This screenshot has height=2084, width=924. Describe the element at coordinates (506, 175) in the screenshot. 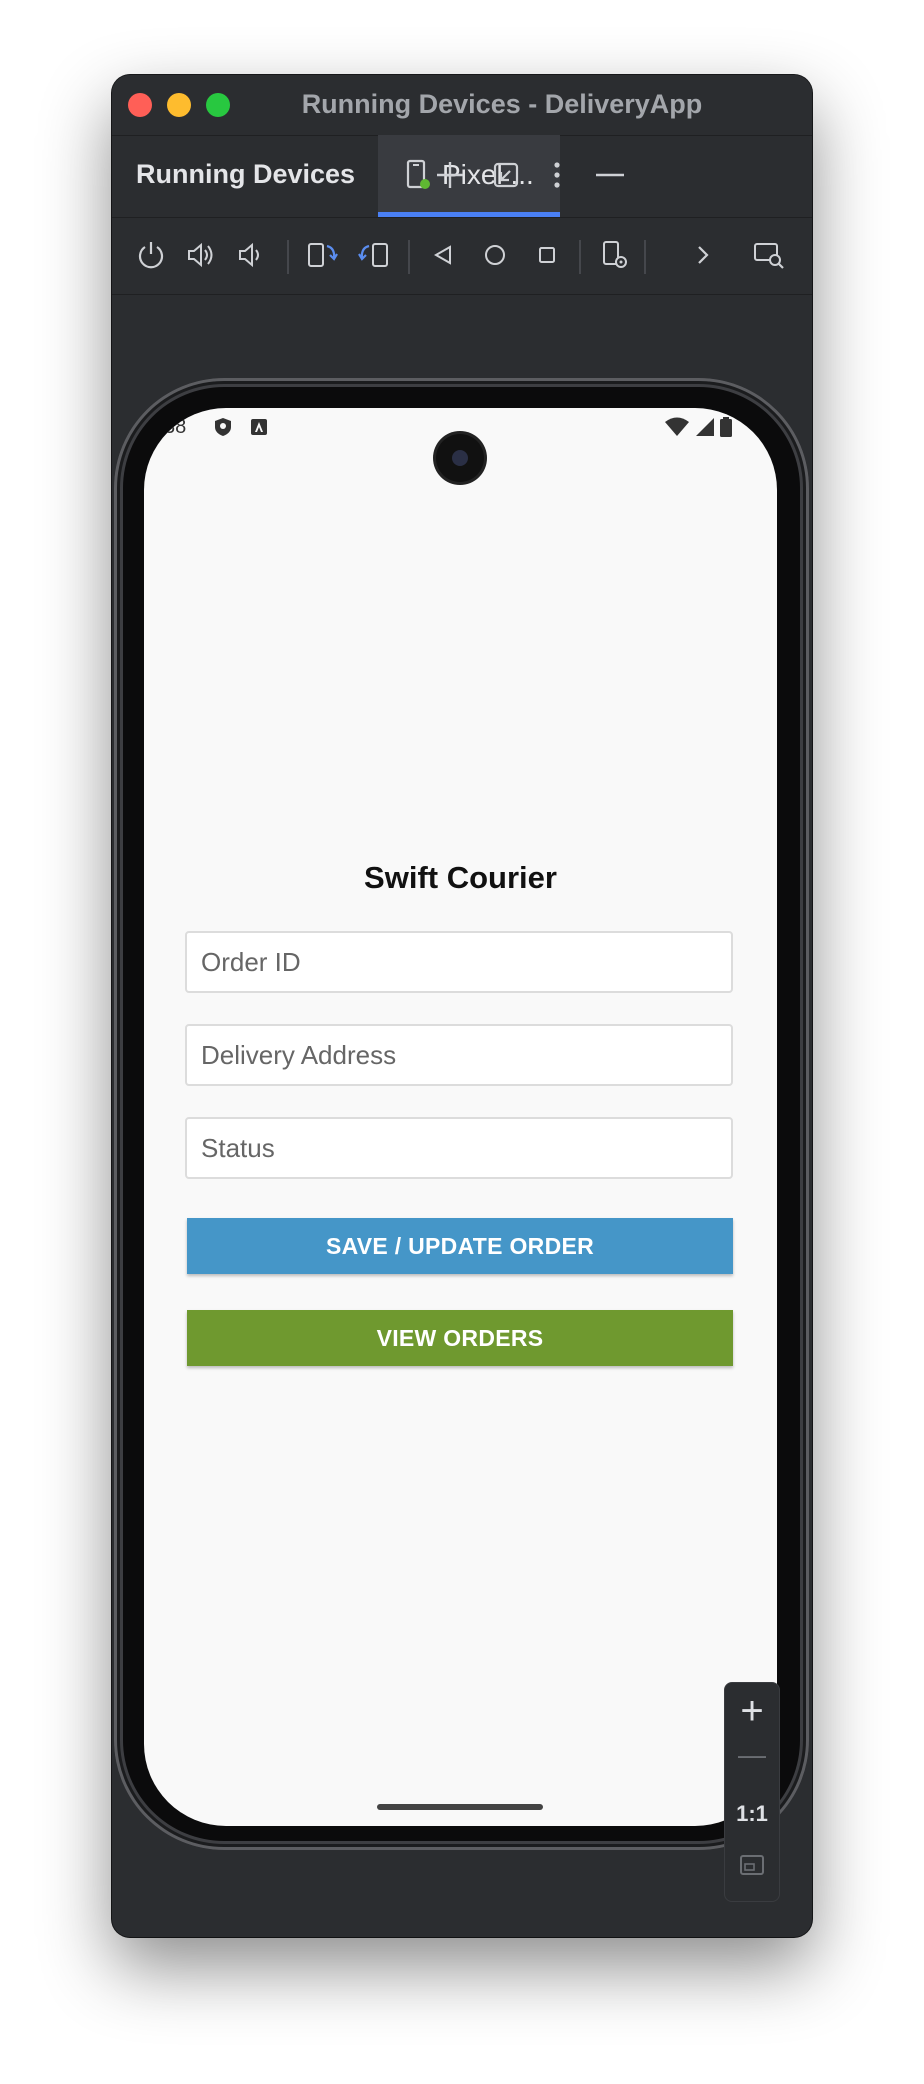

I see `restore-icon` at that location.